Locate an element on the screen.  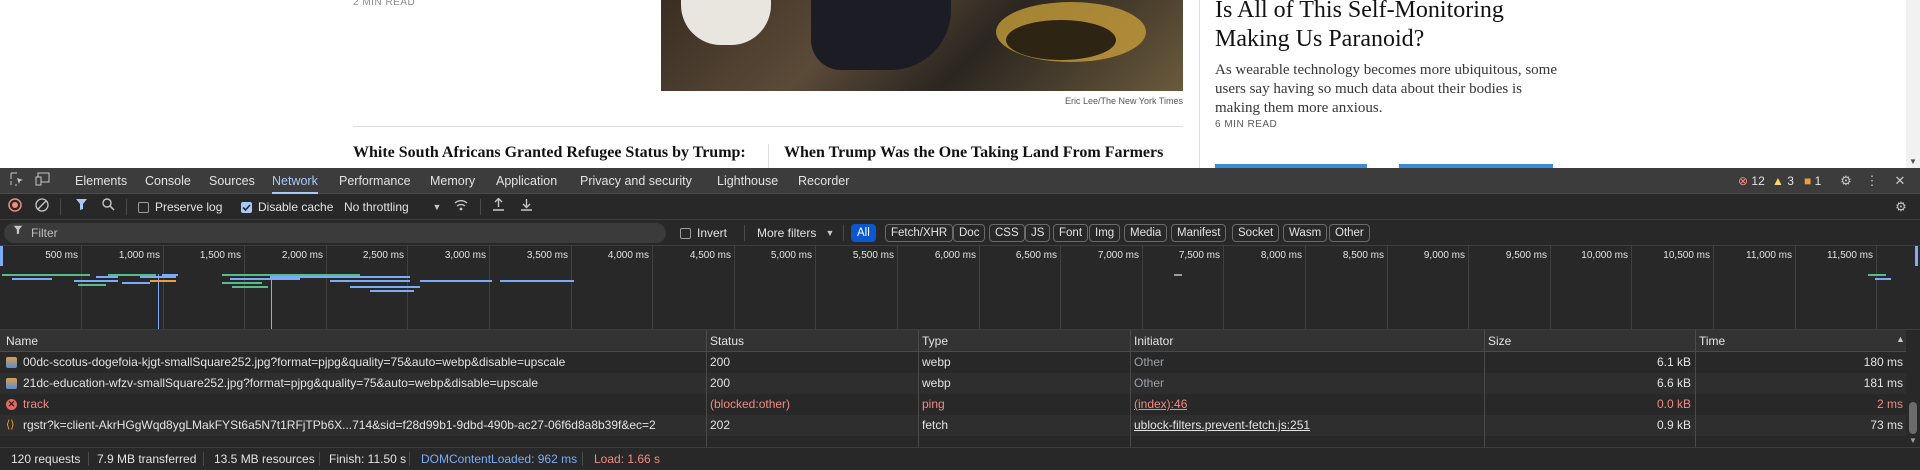
close-devtools-icon: ✕ is located at coordinates (1900, 181).